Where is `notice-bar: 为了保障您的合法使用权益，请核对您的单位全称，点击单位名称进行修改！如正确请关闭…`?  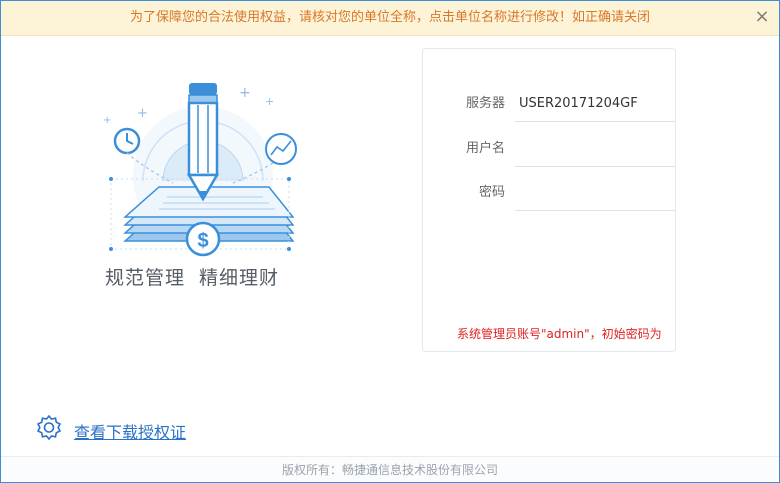
notice-bar: 为了保障您的合法使用权益，请核对您的单位全称，点击单位名称进行修改！如正确请关闭… is located at coordinates (390, 18).